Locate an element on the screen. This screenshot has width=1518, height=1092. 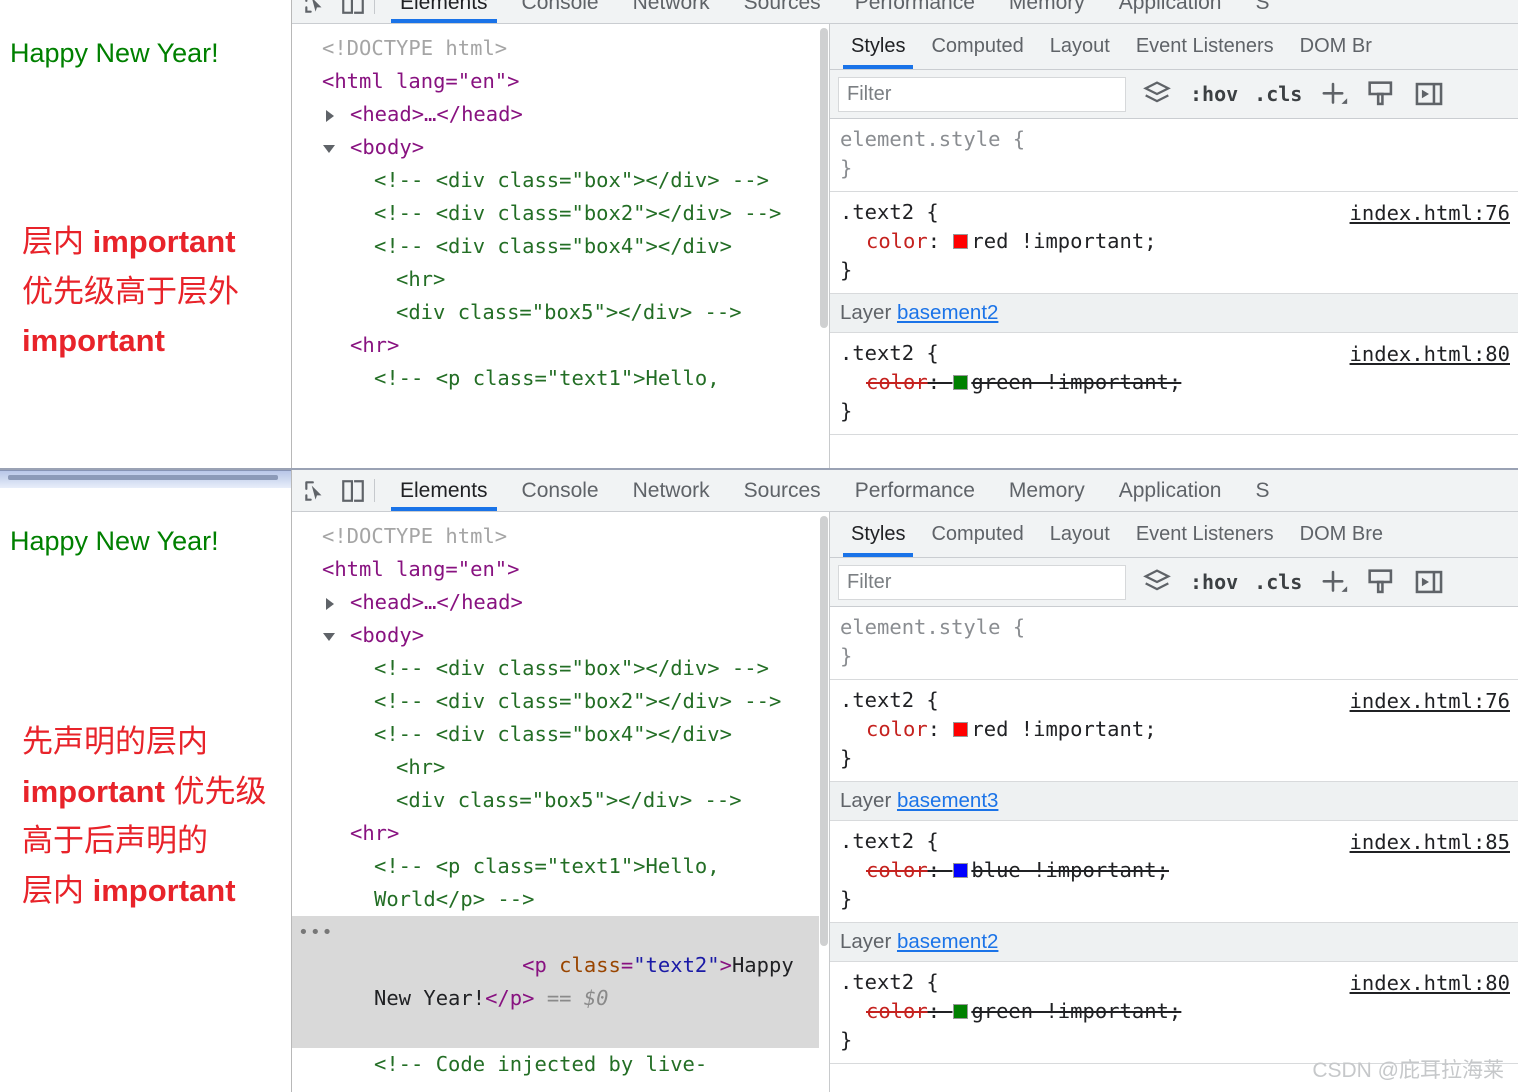
node-more-dots-icon: ••• is located at coordinates (316, 932).